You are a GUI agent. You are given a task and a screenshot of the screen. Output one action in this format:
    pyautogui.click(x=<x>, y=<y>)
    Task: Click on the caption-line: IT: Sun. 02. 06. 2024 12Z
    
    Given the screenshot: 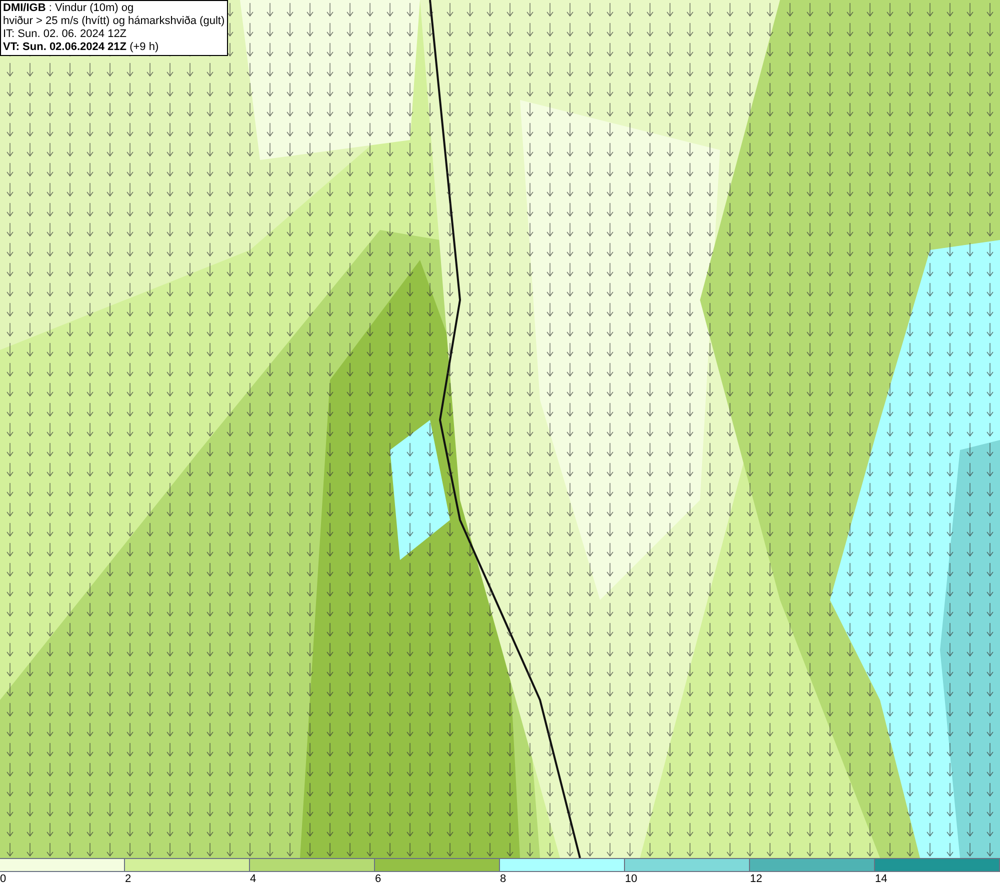 What is the action you would take?
    pyautogui.click(x=65, y=34)
    